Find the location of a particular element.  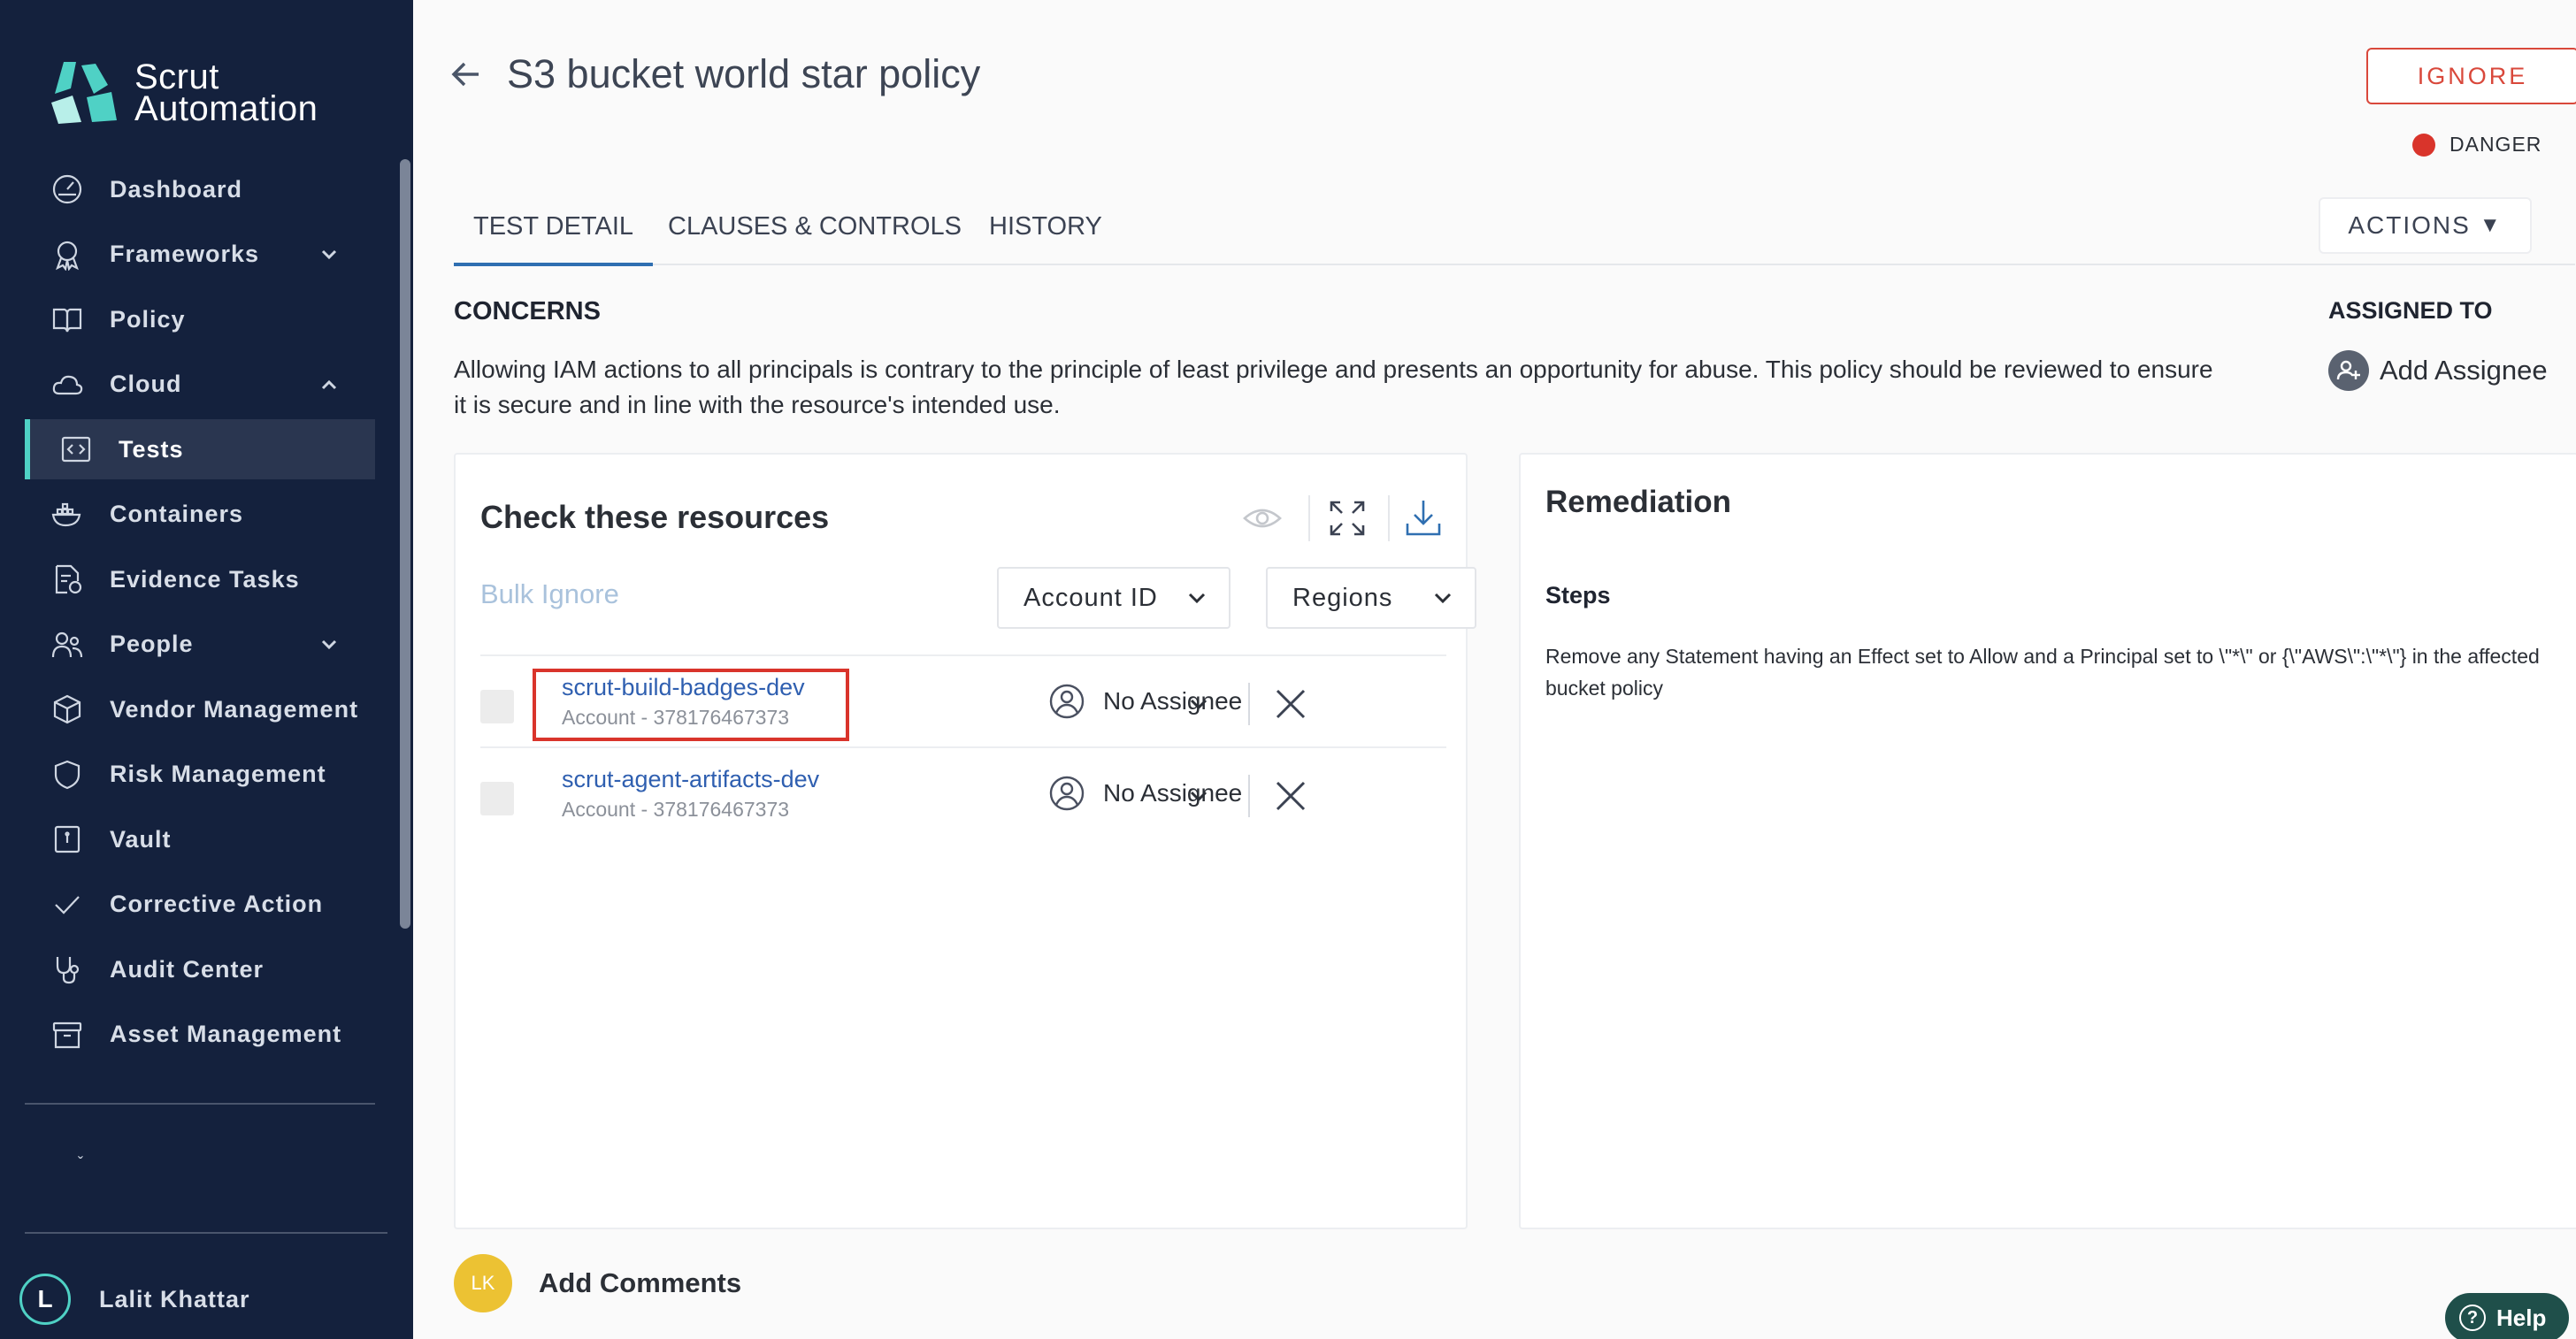

user-name: Lalit Khattar is located at coordinates (174, 1298).